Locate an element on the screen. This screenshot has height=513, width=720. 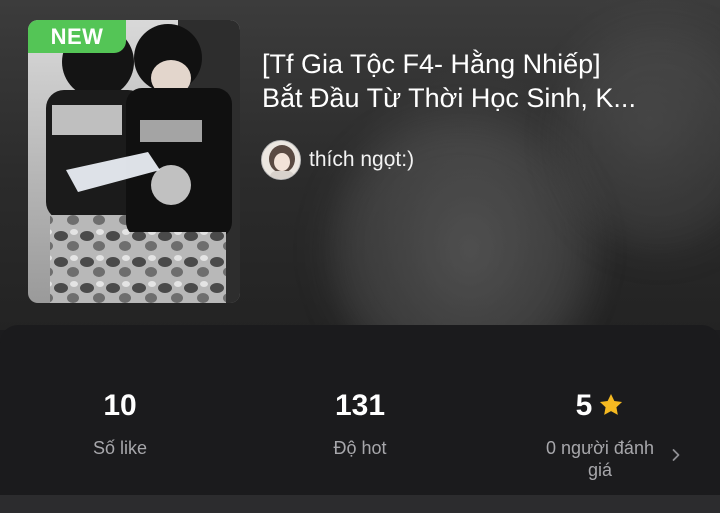
avatar-illustration is located at coordinates (281, 160).